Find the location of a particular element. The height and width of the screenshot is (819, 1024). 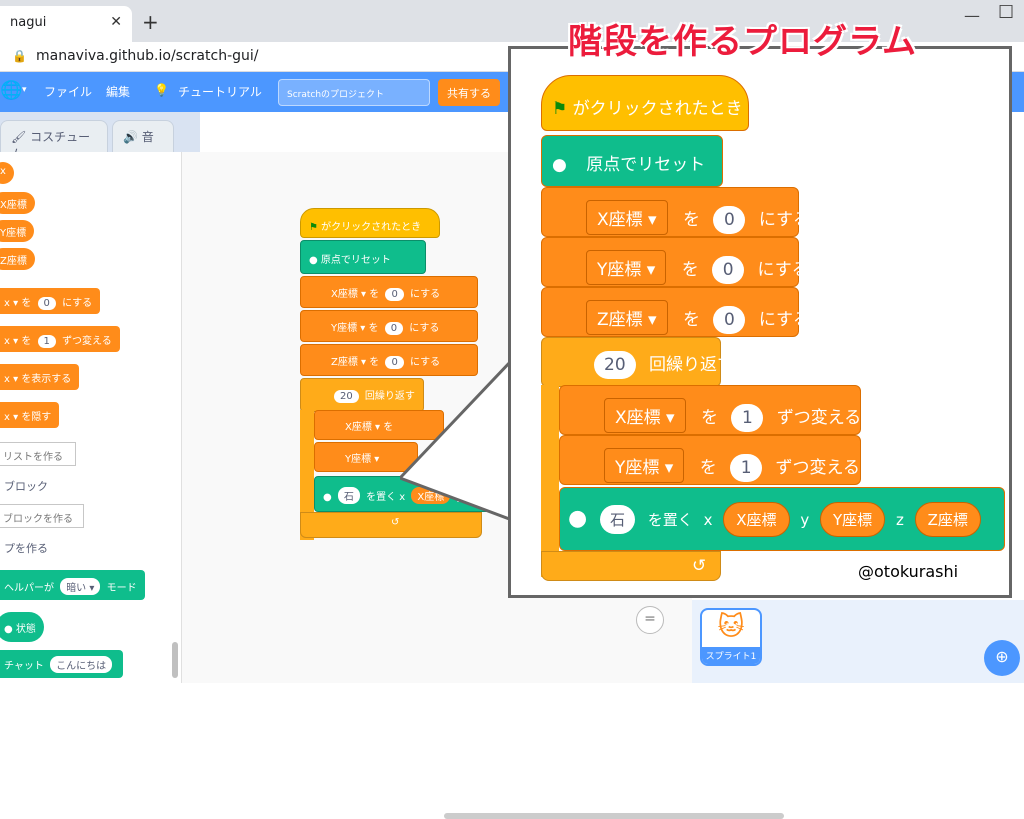

file-menu: ファイル is located at coordinates (68, 91).